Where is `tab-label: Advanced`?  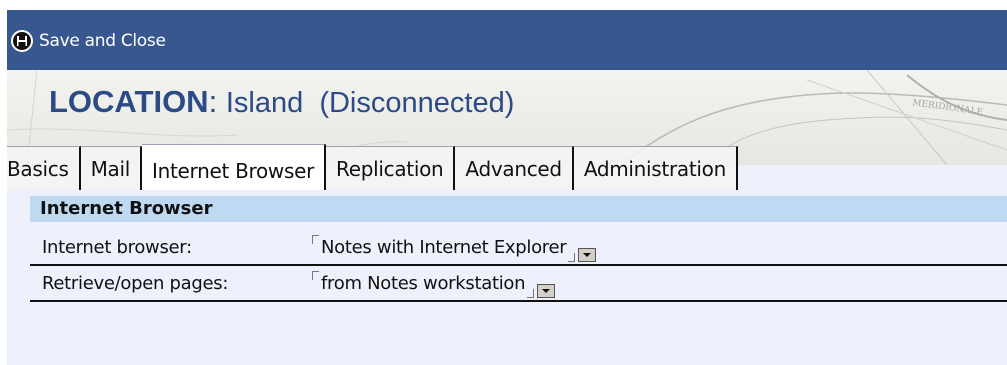
tab-label: Advanced is located at coordinates (513, 168).